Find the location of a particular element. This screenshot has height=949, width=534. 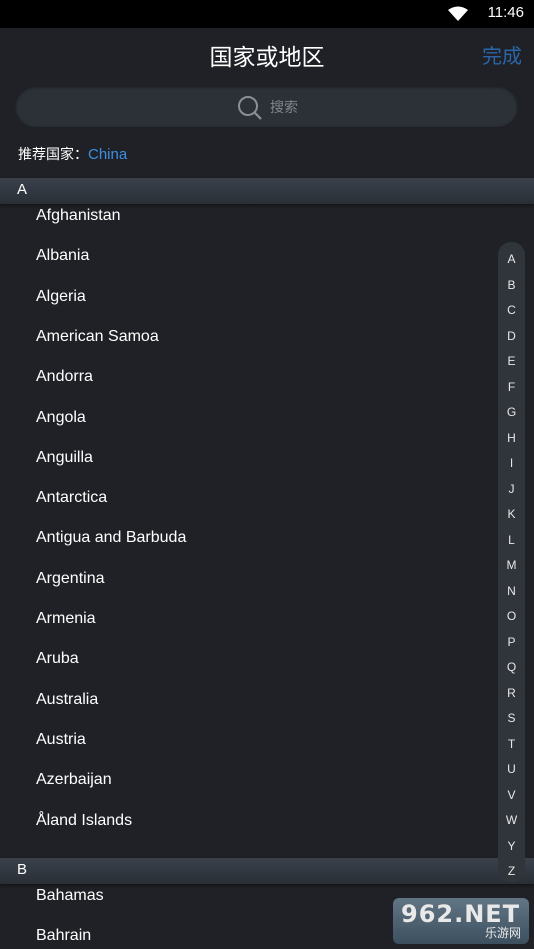

country-item: Armenia is located at coordinates (66, 619).